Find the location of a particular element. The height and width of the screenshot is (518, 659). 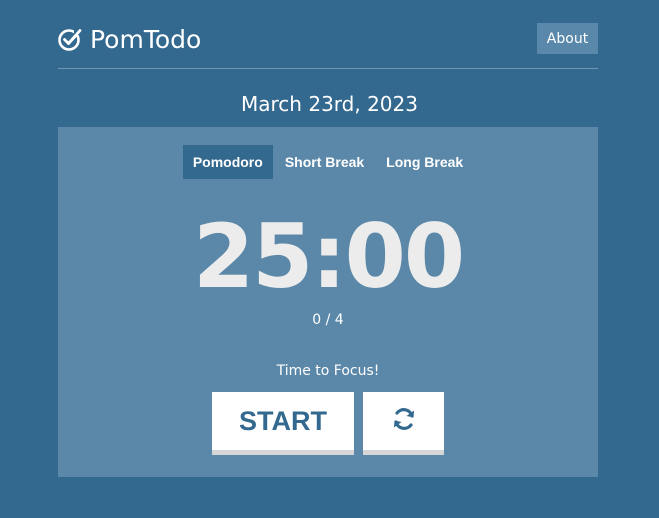

reset-button is located at coordinates (403, 423).